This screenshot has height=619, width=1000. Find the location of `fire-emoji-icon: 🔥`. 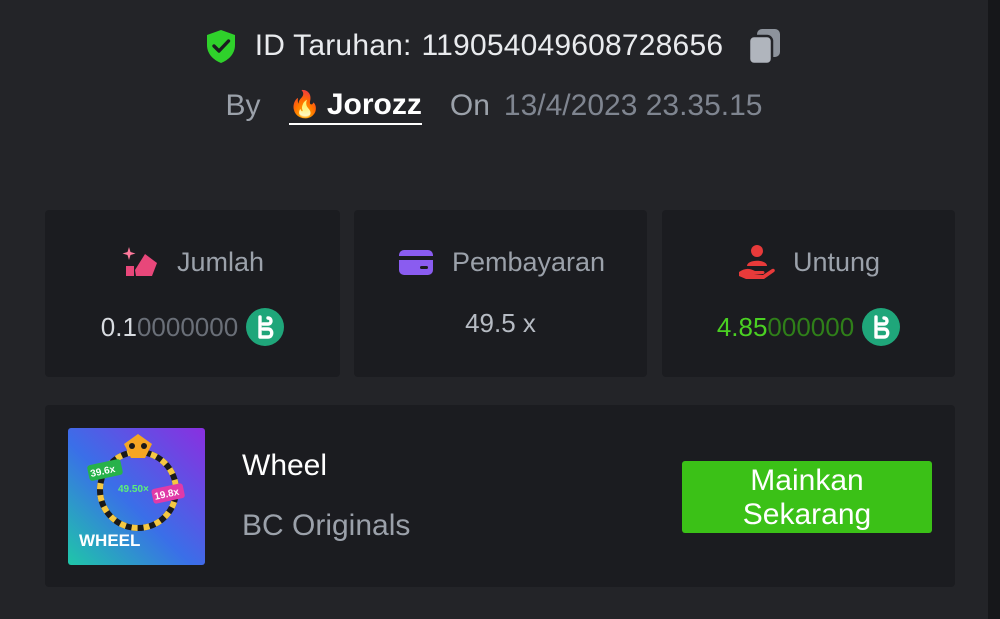

fire-emoji-icon: 🔥 is located at coordinates (304, 104).